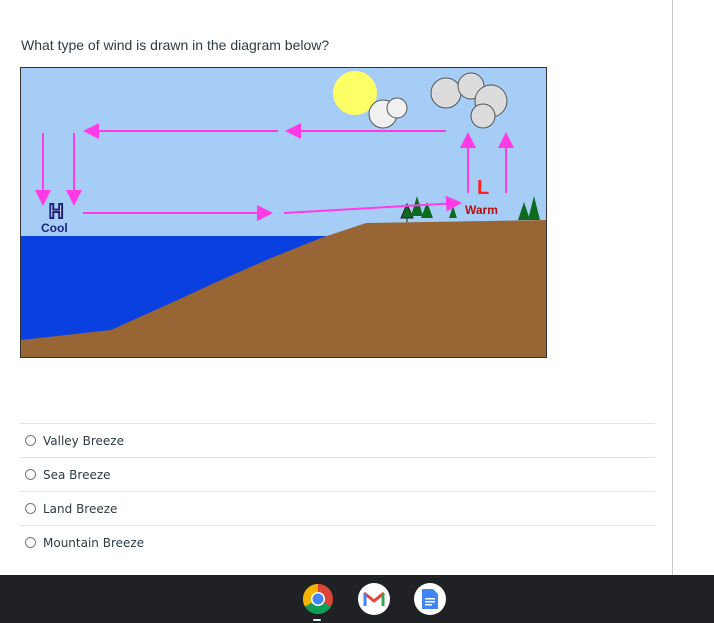 This screenshot has height=623, width=714. I want to click on answer-label: Valley Breeze, so click(83, 440).